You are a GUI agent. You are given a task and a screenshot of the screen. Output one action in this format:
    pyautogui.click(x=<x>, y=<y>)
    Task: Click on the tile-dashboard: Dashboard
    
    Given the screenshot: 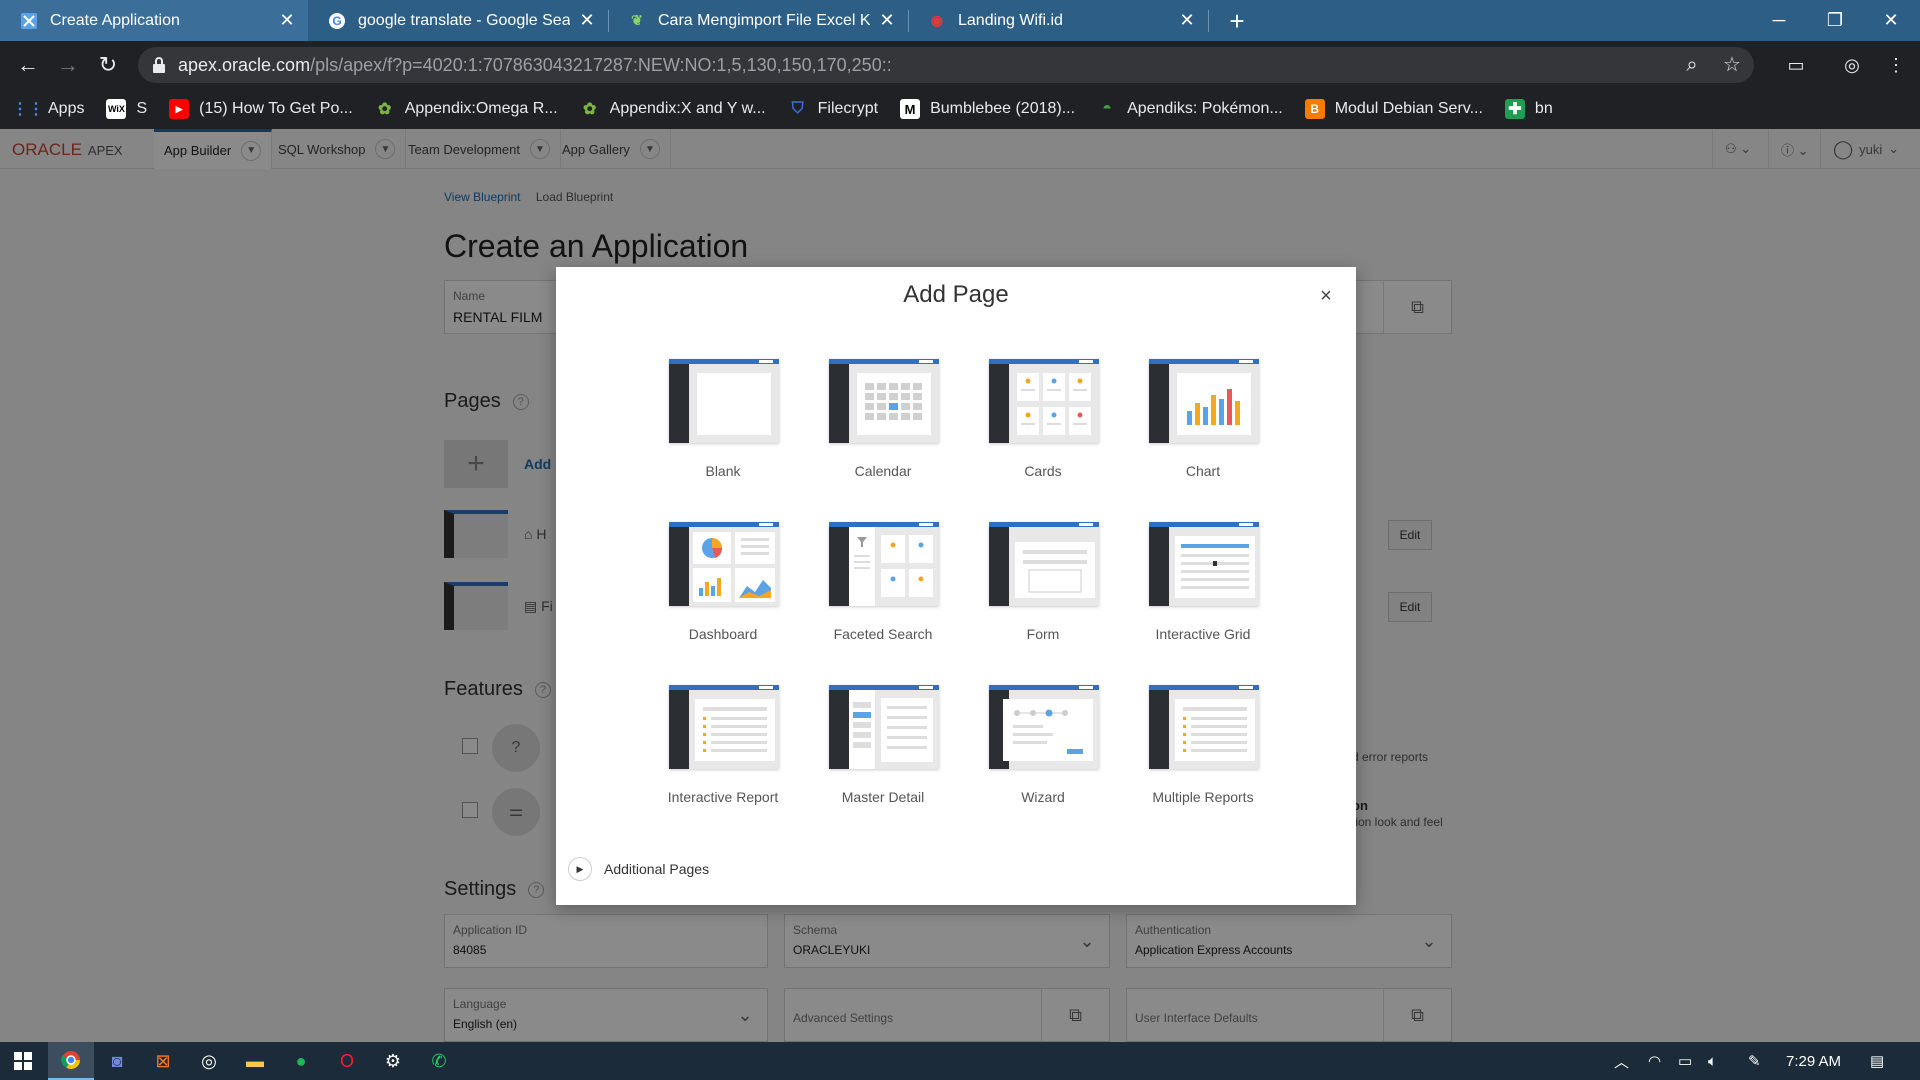 What is the action you would take?
    pyautogui.click(x=723, y=587)
    